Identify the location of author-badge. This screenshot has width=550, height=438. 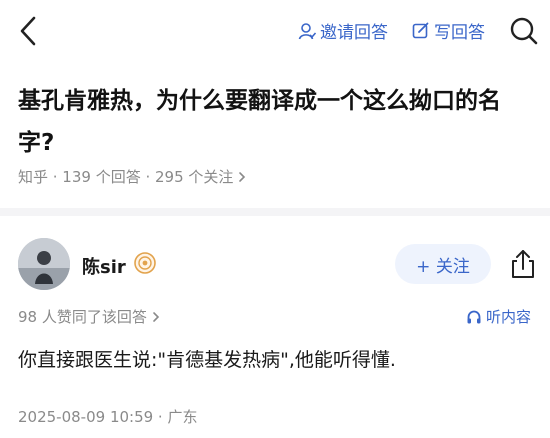
(145, 263).